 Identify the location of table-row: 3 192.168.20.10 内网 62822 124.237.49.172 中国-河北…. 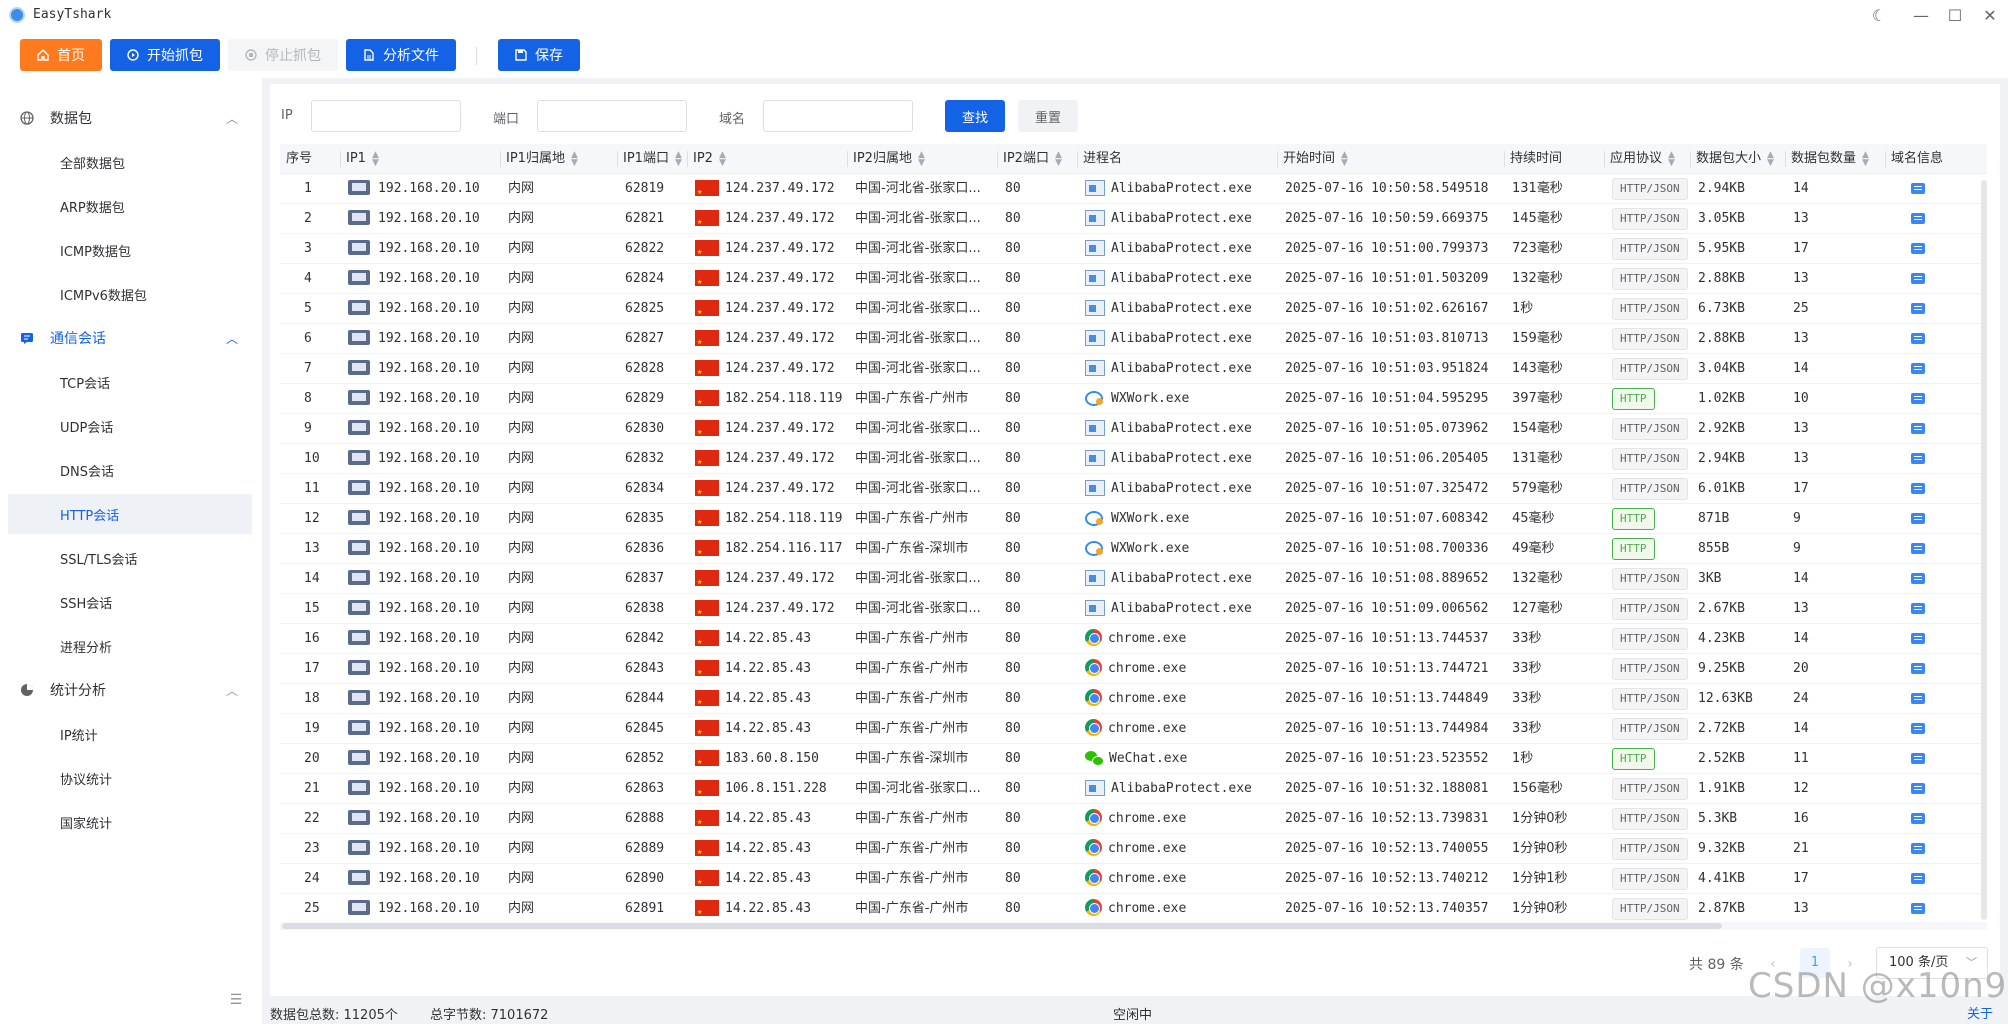
(1133, 249).